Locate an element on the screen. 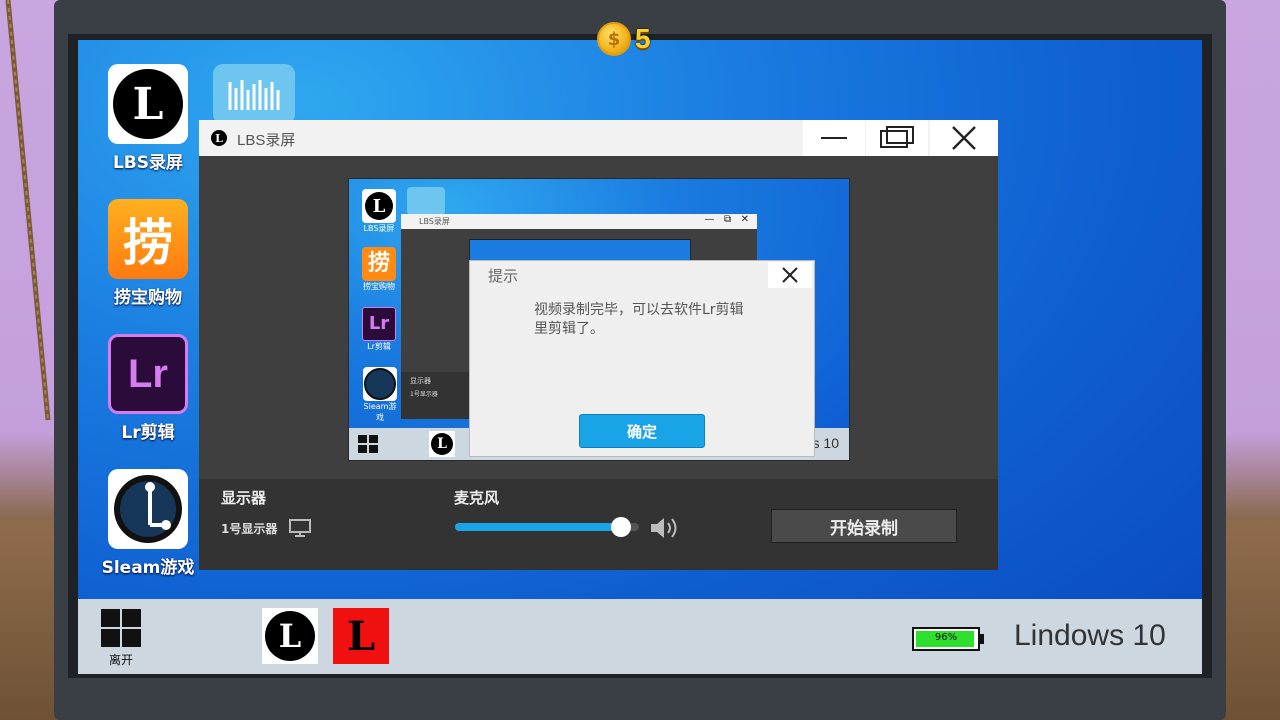 The image size is (1280, 720). coin-symbol: $ is located at coordinates (614, 39).